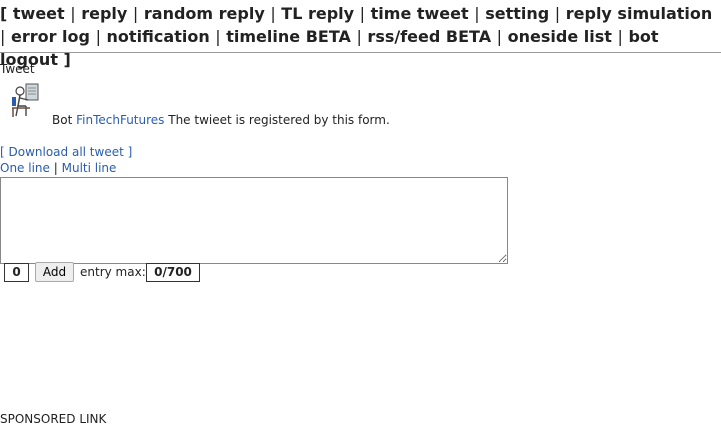 The image size is (721, 427). Describe the element at coordinates (89, 168) in the screenshot. I see `multi-line-link: Multi line` at that location.